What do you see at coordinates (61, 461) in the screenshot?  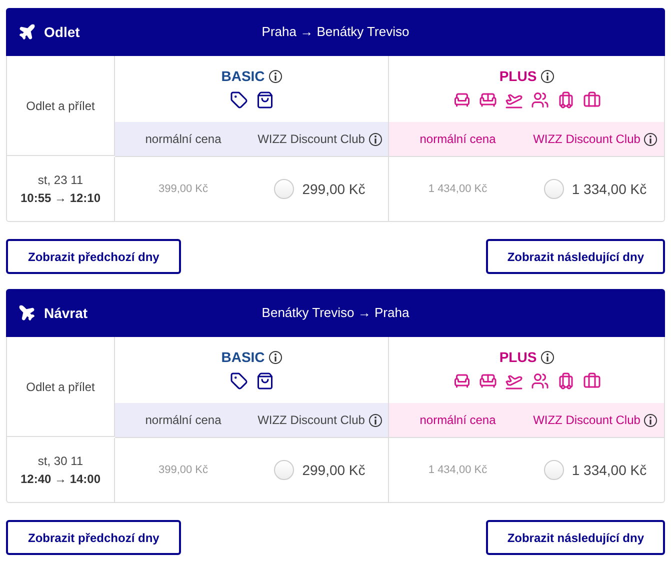 I see `flight-date: st, 30 11` at bounding box center [61, 461].